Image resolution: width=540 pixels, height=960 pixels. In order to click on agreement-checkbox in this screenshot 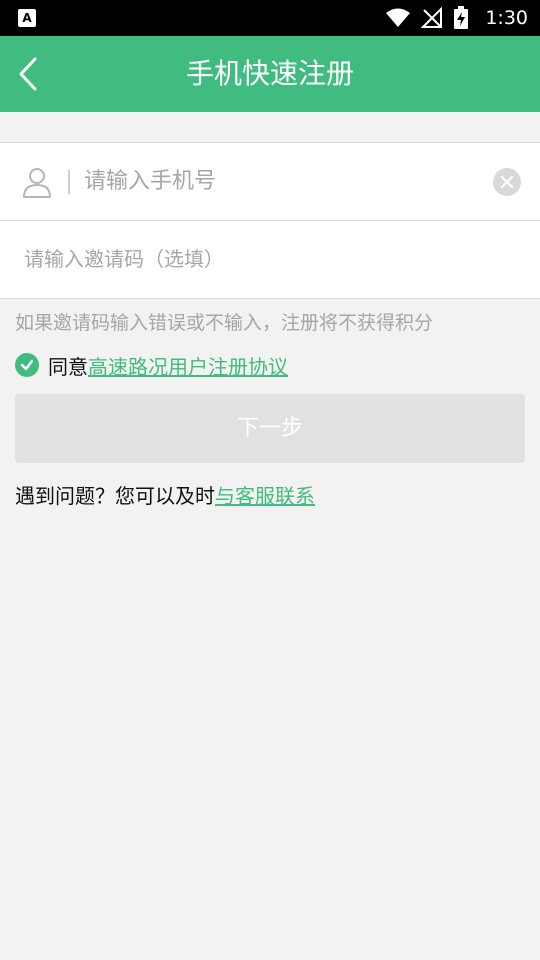, I will do `click(27, 365)`.